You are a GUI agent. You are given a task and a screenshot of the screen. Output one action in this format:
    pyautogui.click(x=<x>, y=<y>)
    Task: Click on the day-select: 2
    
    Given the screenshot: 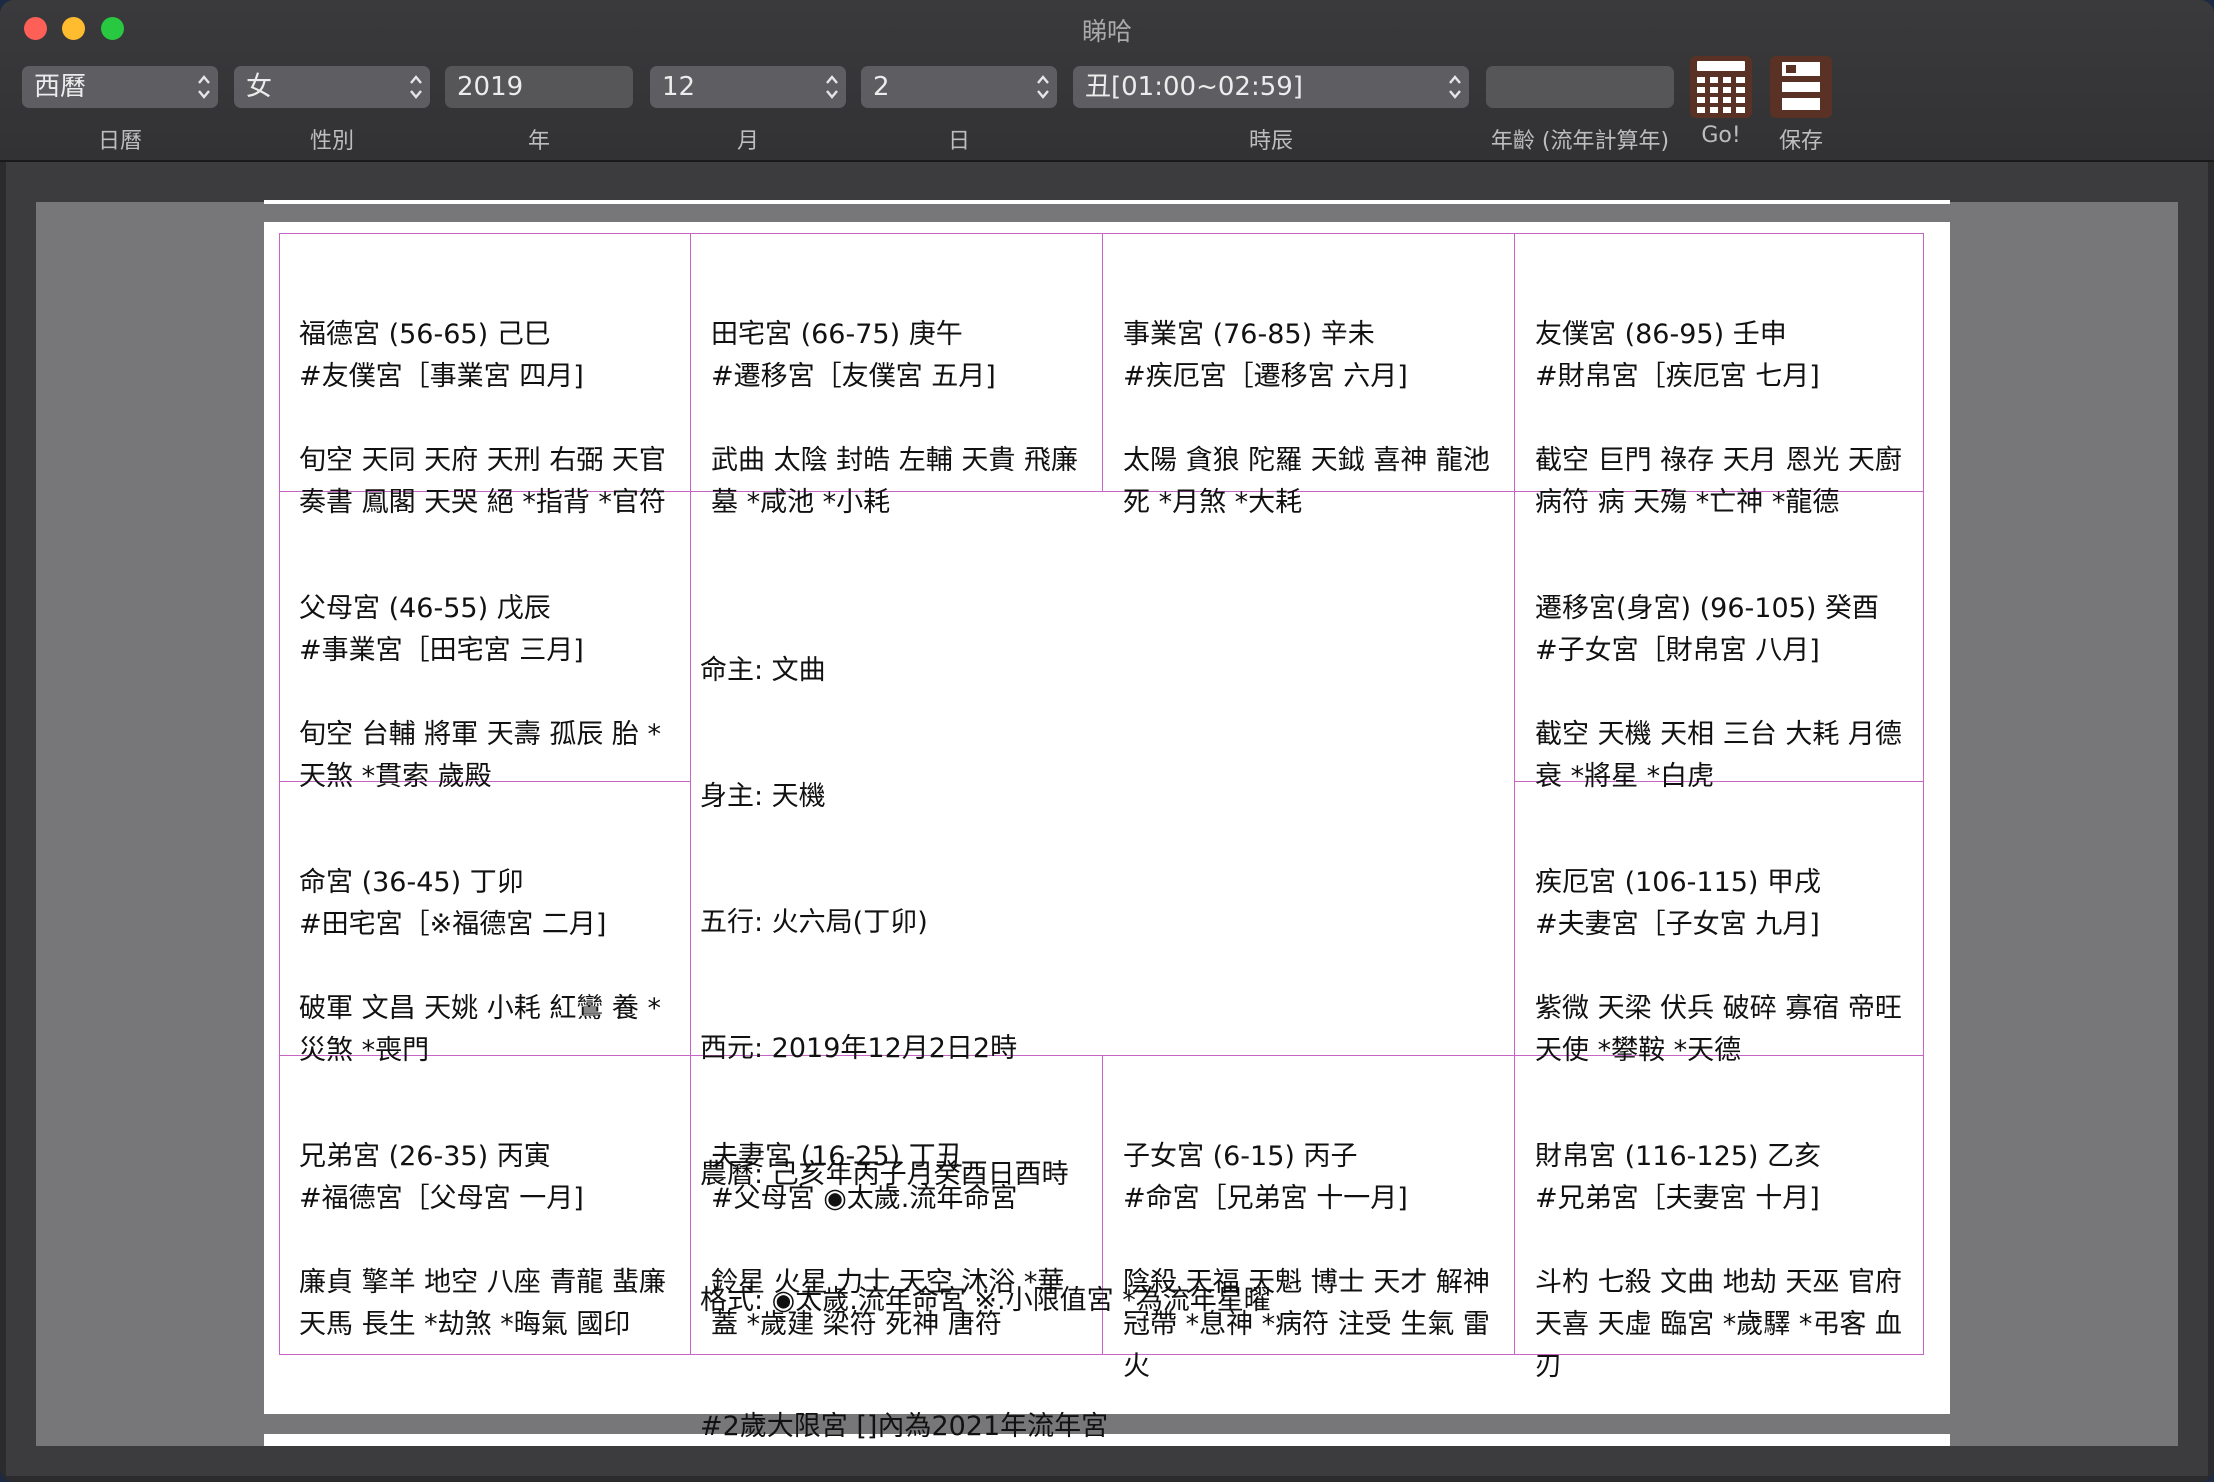 What is the action you would take?
    pyautogui.click(x=959, y=87)
    